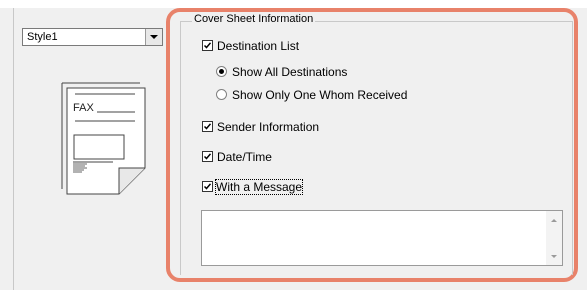 This screenshot has height=290, width=587. What do you see at coordinates (92, 37) in the screenshot?
I see `style-select: Style1` at bounding box center [92, 37].